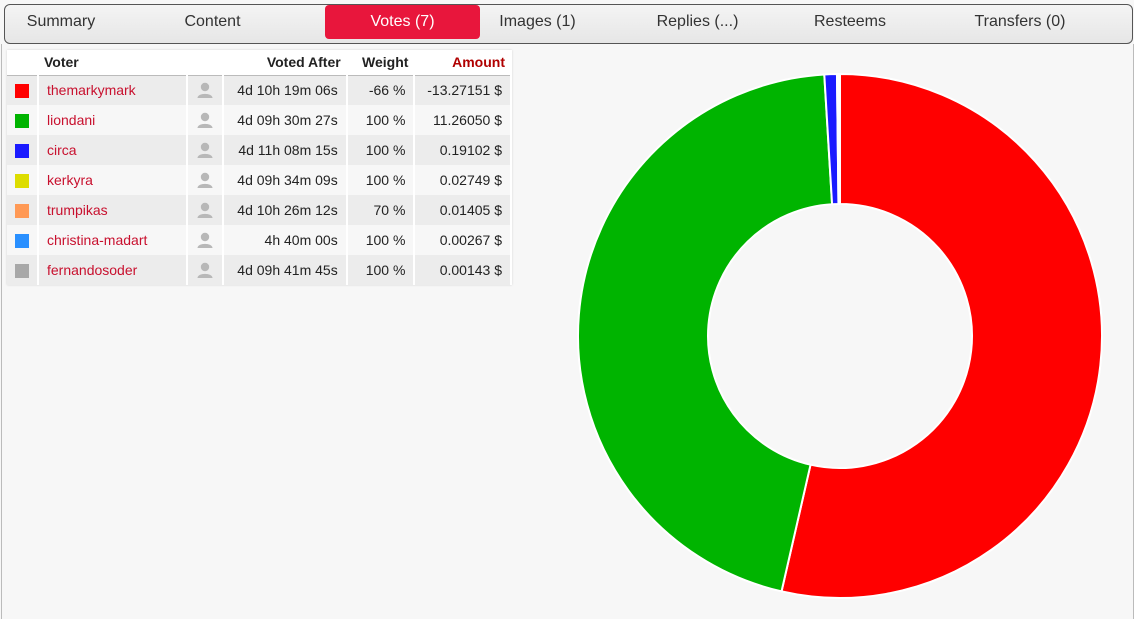 This screenshot has height=619, width=1134. What do you see at coordinates (285, 90) in the screenshot?
I see `voted-after-cell: 4d 10h 19m 06s` at bounding box center [285, 90].